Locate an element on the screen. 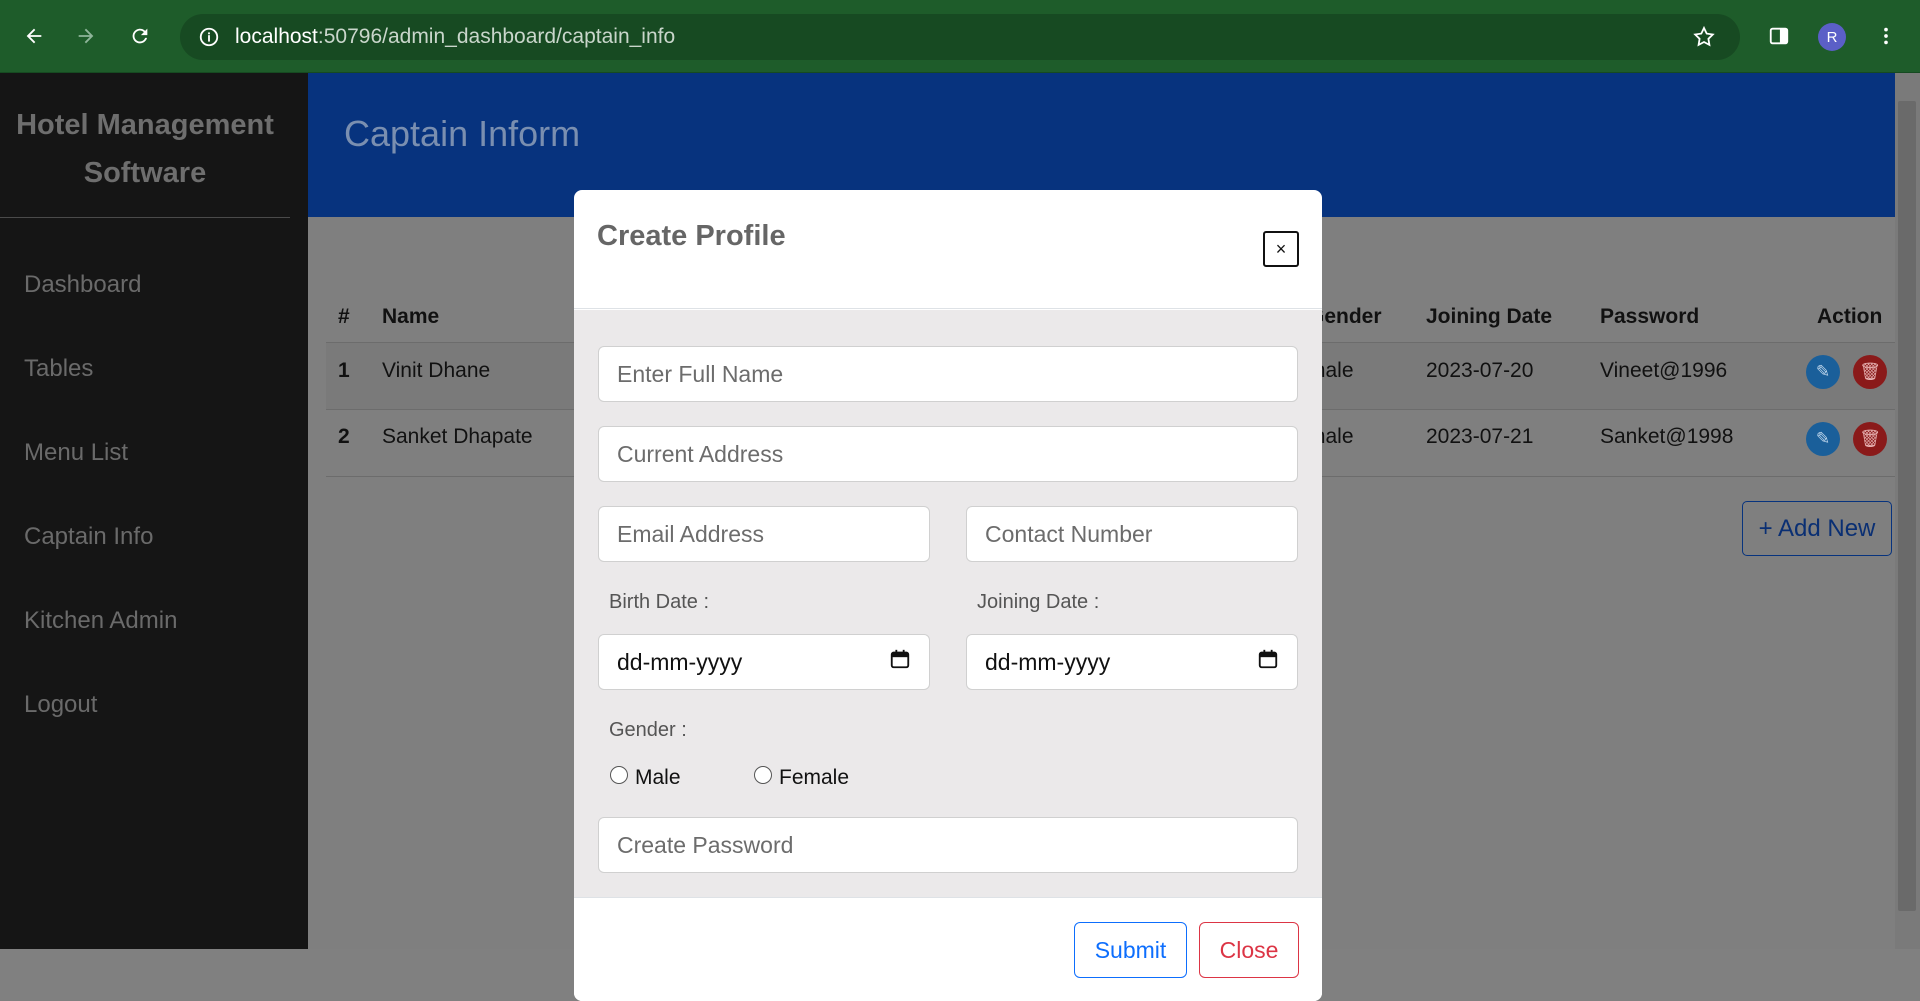 This screenshot has width=1920, height=1001. sidebar-item-tables: Tables is located at coordinates (58, 369).